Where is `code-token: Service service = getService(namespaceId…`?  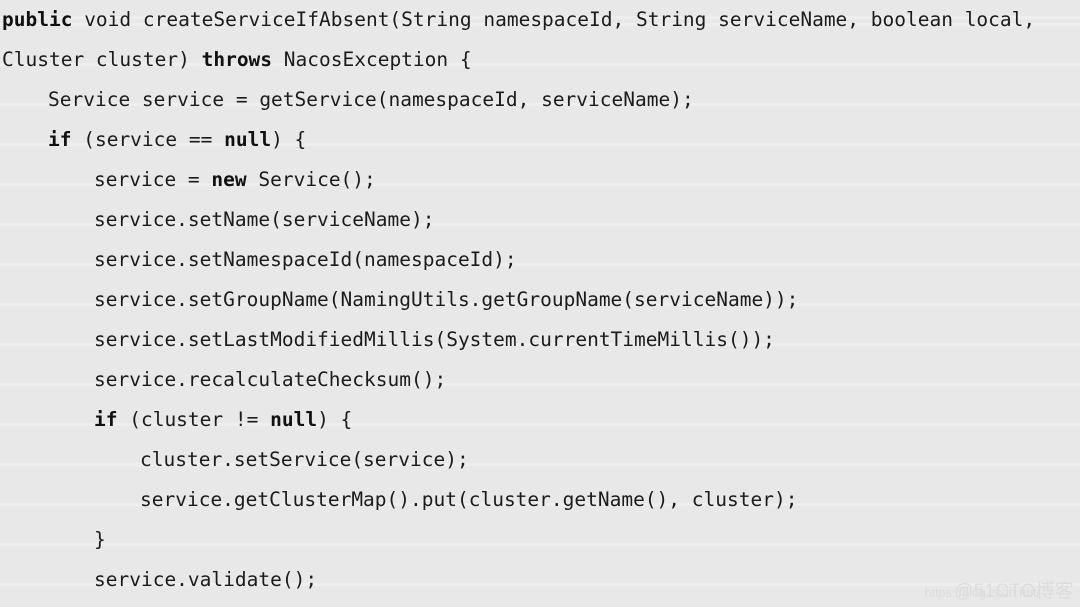 code-token: Service service = getService(namespaceId… is located at coordinates (371, 99).